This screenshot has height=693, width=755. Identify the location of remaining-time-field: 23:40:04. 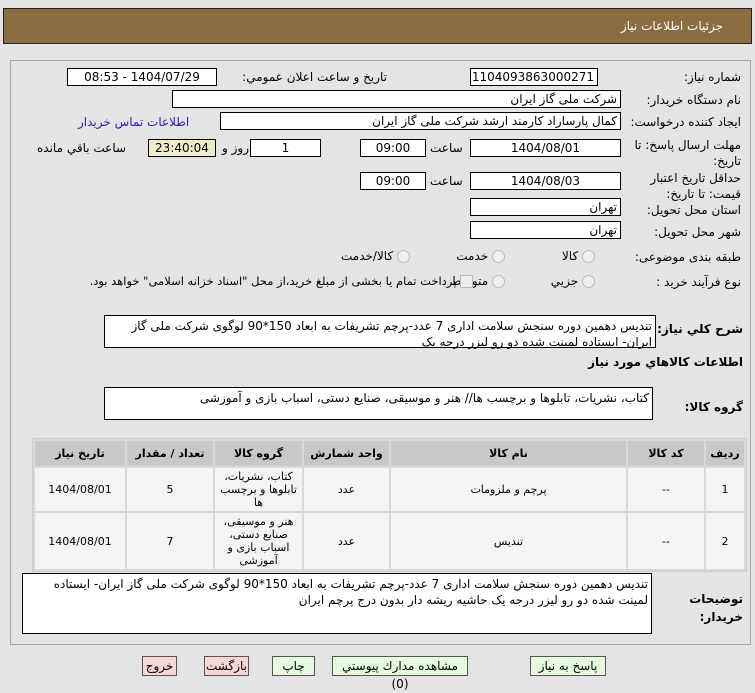
(182, 148).